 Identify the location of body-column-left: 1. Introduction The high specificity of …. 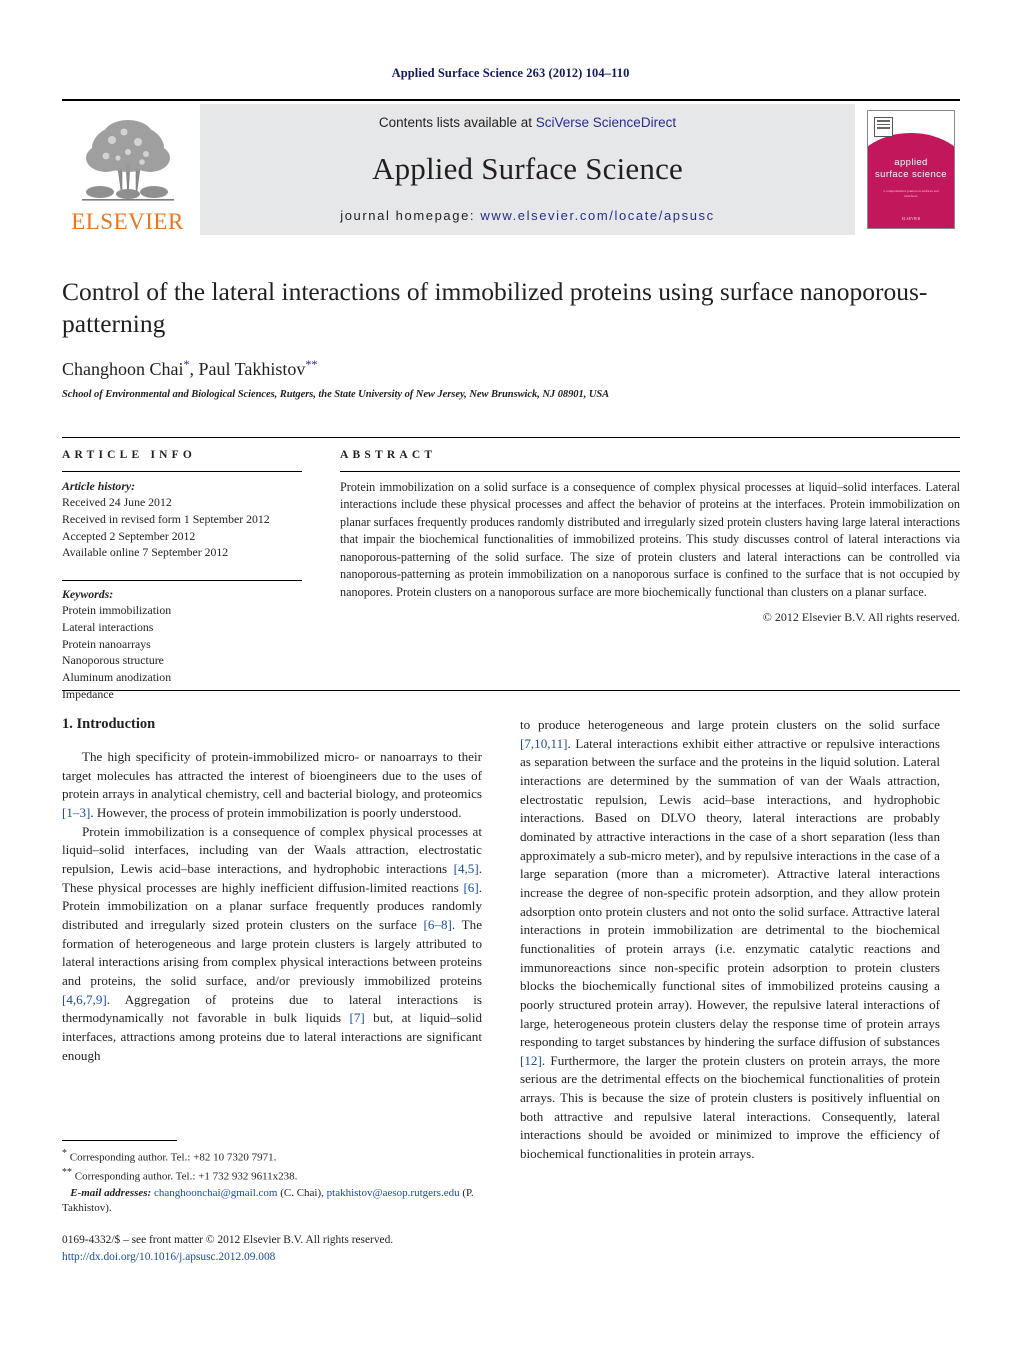
(272, 890).